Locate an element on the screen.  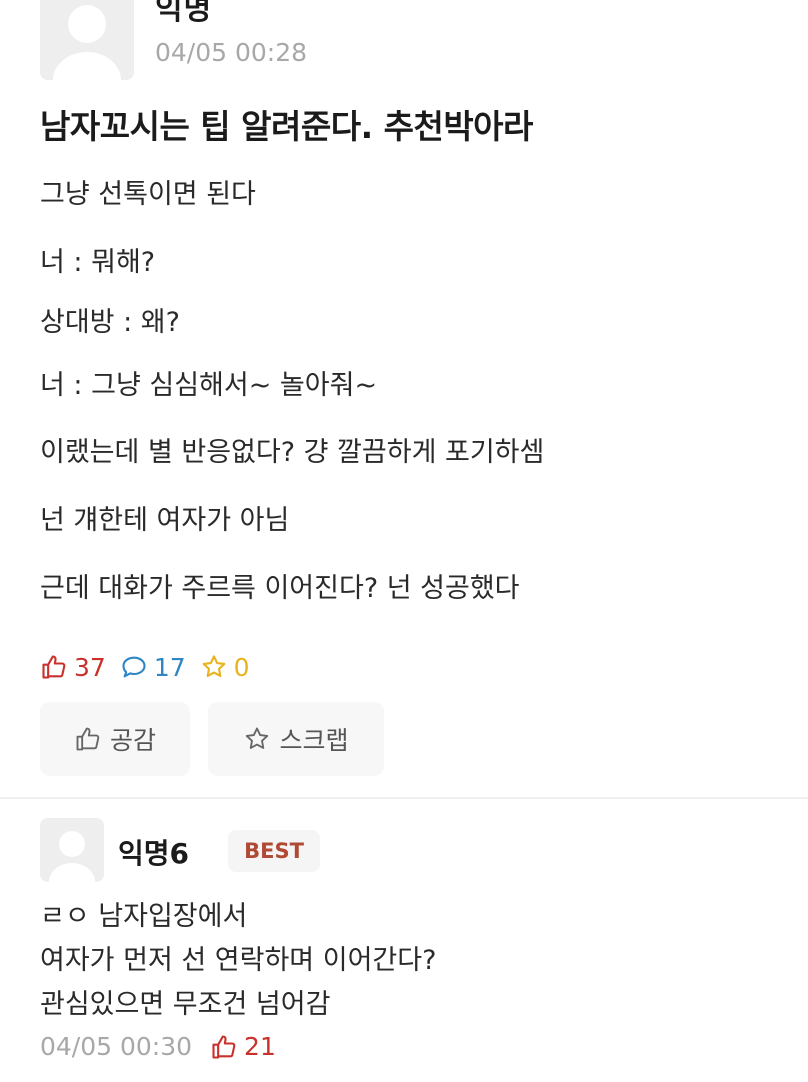
speech-bubble-icon is located at coordinates (134, 667).